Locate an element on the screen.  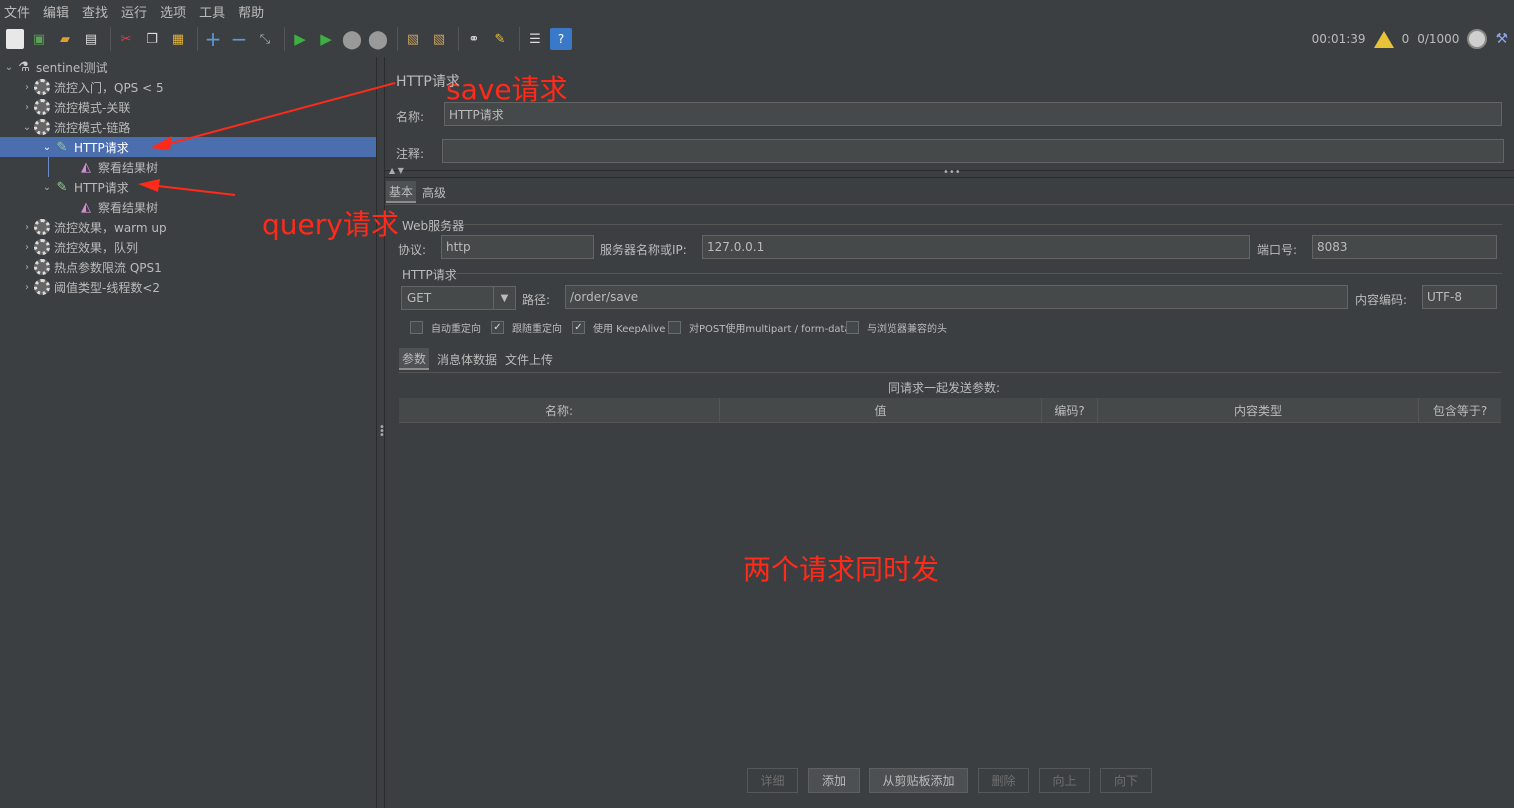
arrow-query-head is located at coordinates (149, 185).